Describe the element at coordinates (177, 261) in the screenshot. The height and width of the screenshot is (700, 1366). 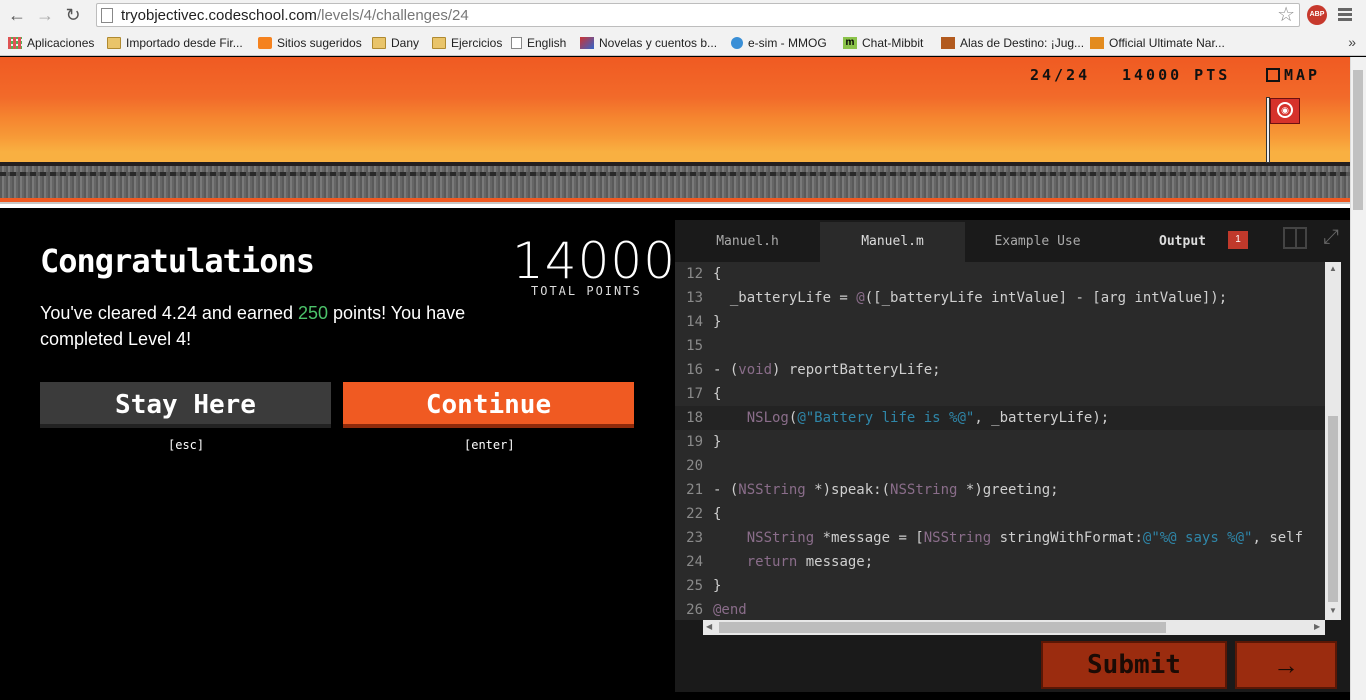
I see `congrats-title: Congratulations` at that location.